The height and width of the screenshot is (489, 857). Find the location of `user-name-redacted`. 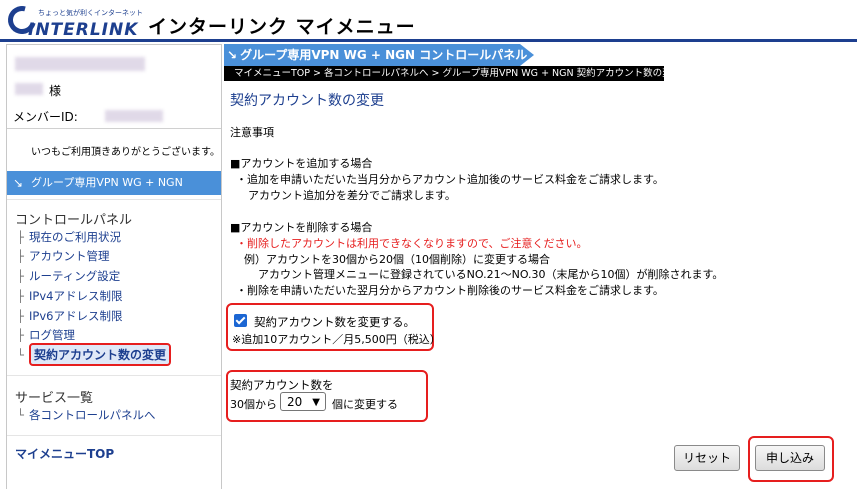

user-name-redacted is located at coordinates (29, 89).